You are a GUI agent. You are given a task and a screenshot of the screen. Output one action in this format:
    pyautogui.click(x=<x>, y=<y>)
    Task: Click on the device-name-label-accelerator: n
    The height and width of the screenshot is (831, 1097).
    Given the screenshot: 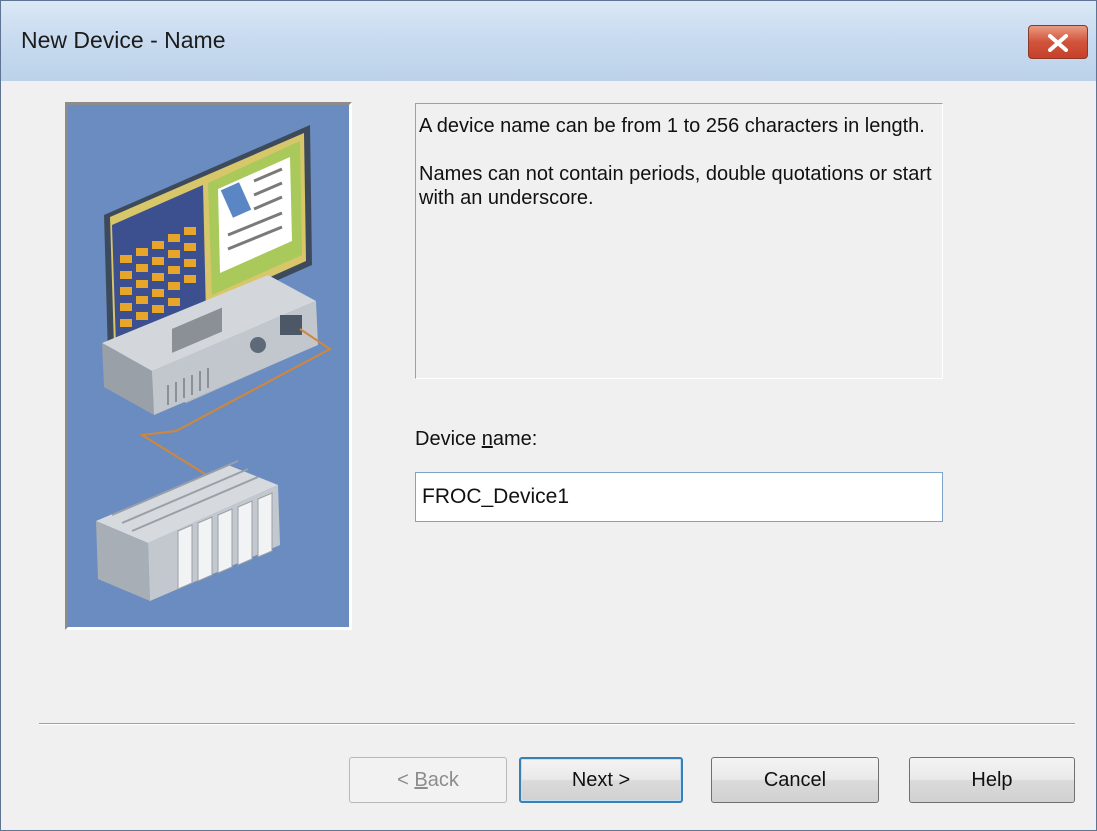 What is the action you would take?
    pyautogui.click(x=487, y=439)
    